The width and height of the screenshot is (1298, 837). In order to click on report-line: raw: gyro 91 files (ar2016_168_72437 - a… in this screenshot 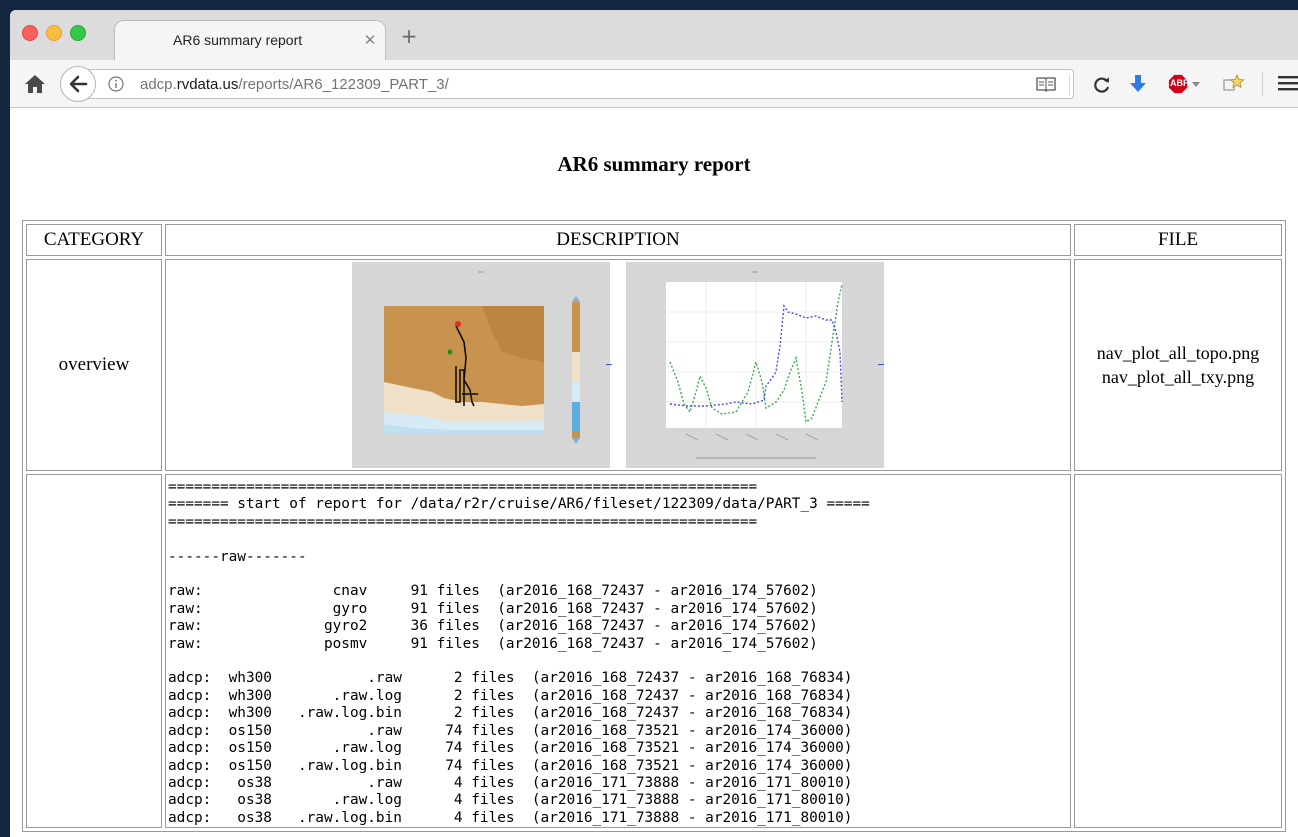, I will do `click(493, 608)`.